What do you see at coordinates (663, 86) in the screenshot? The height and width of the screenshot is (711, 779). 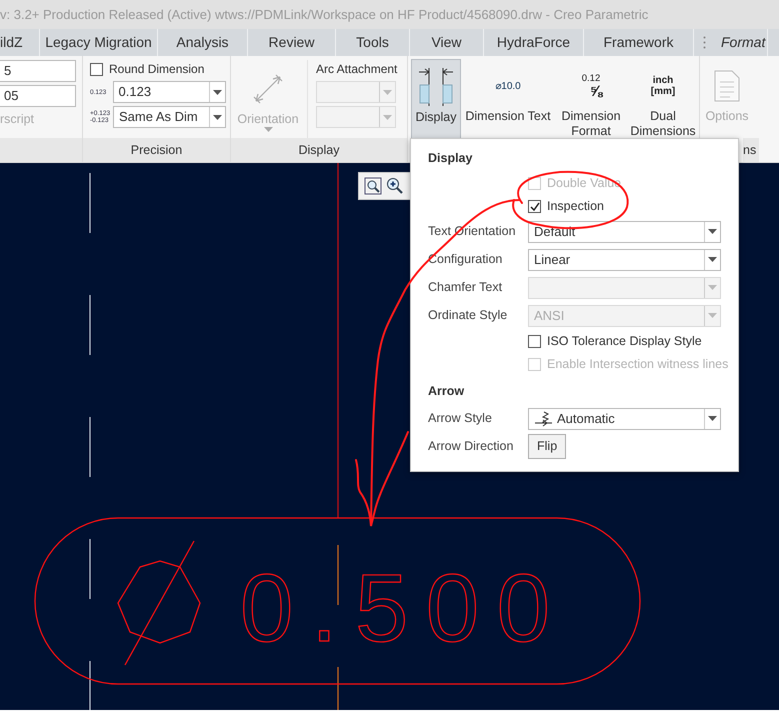 I see `dual-dimensions-icon: inch [mm]` at bounding box center [663, 86].